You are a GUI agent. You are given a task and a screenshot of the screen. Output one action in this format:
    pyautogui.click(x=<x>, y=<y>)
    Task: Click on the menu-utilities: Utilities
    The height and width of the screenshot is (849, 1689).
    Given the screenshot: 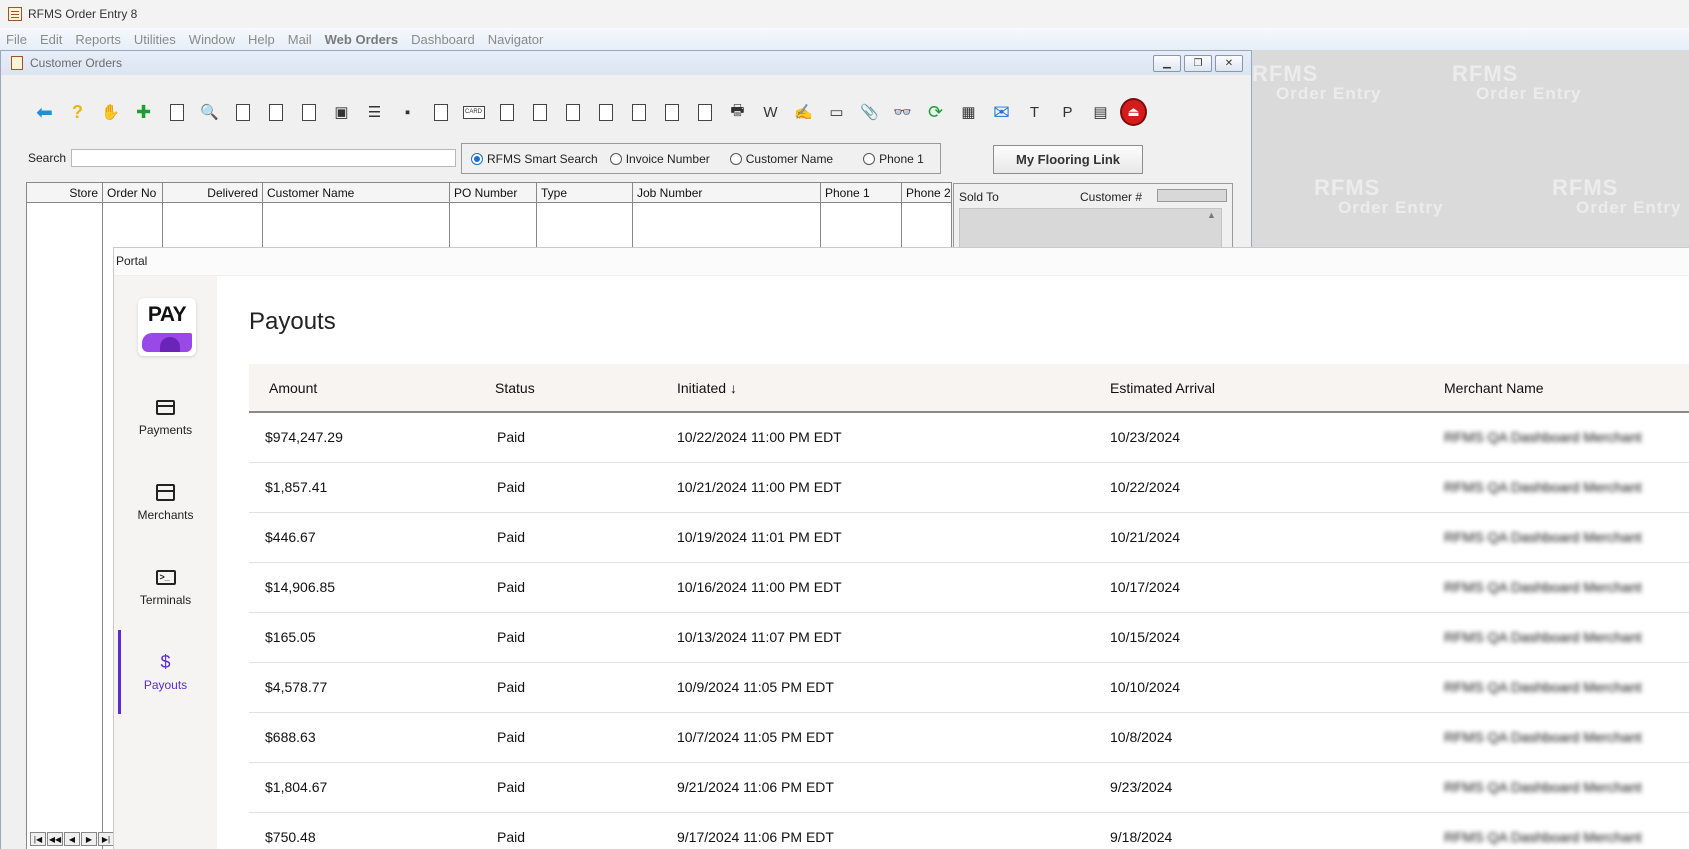 What is the action you would take?
    pyautogui.click(x=155, y=39)
    